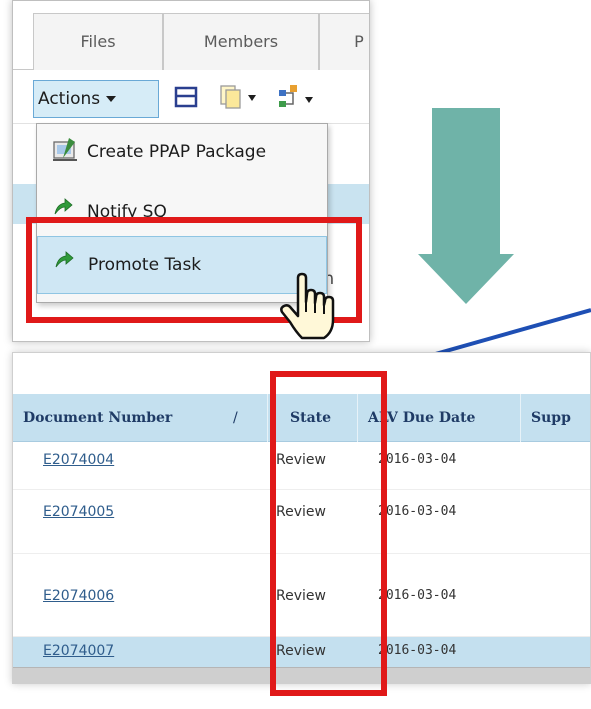 This screenshot has height=709, width=591. Describe the element at coordinates (239, 97) in the screenshot. I see `copy-document-icon` at that location.